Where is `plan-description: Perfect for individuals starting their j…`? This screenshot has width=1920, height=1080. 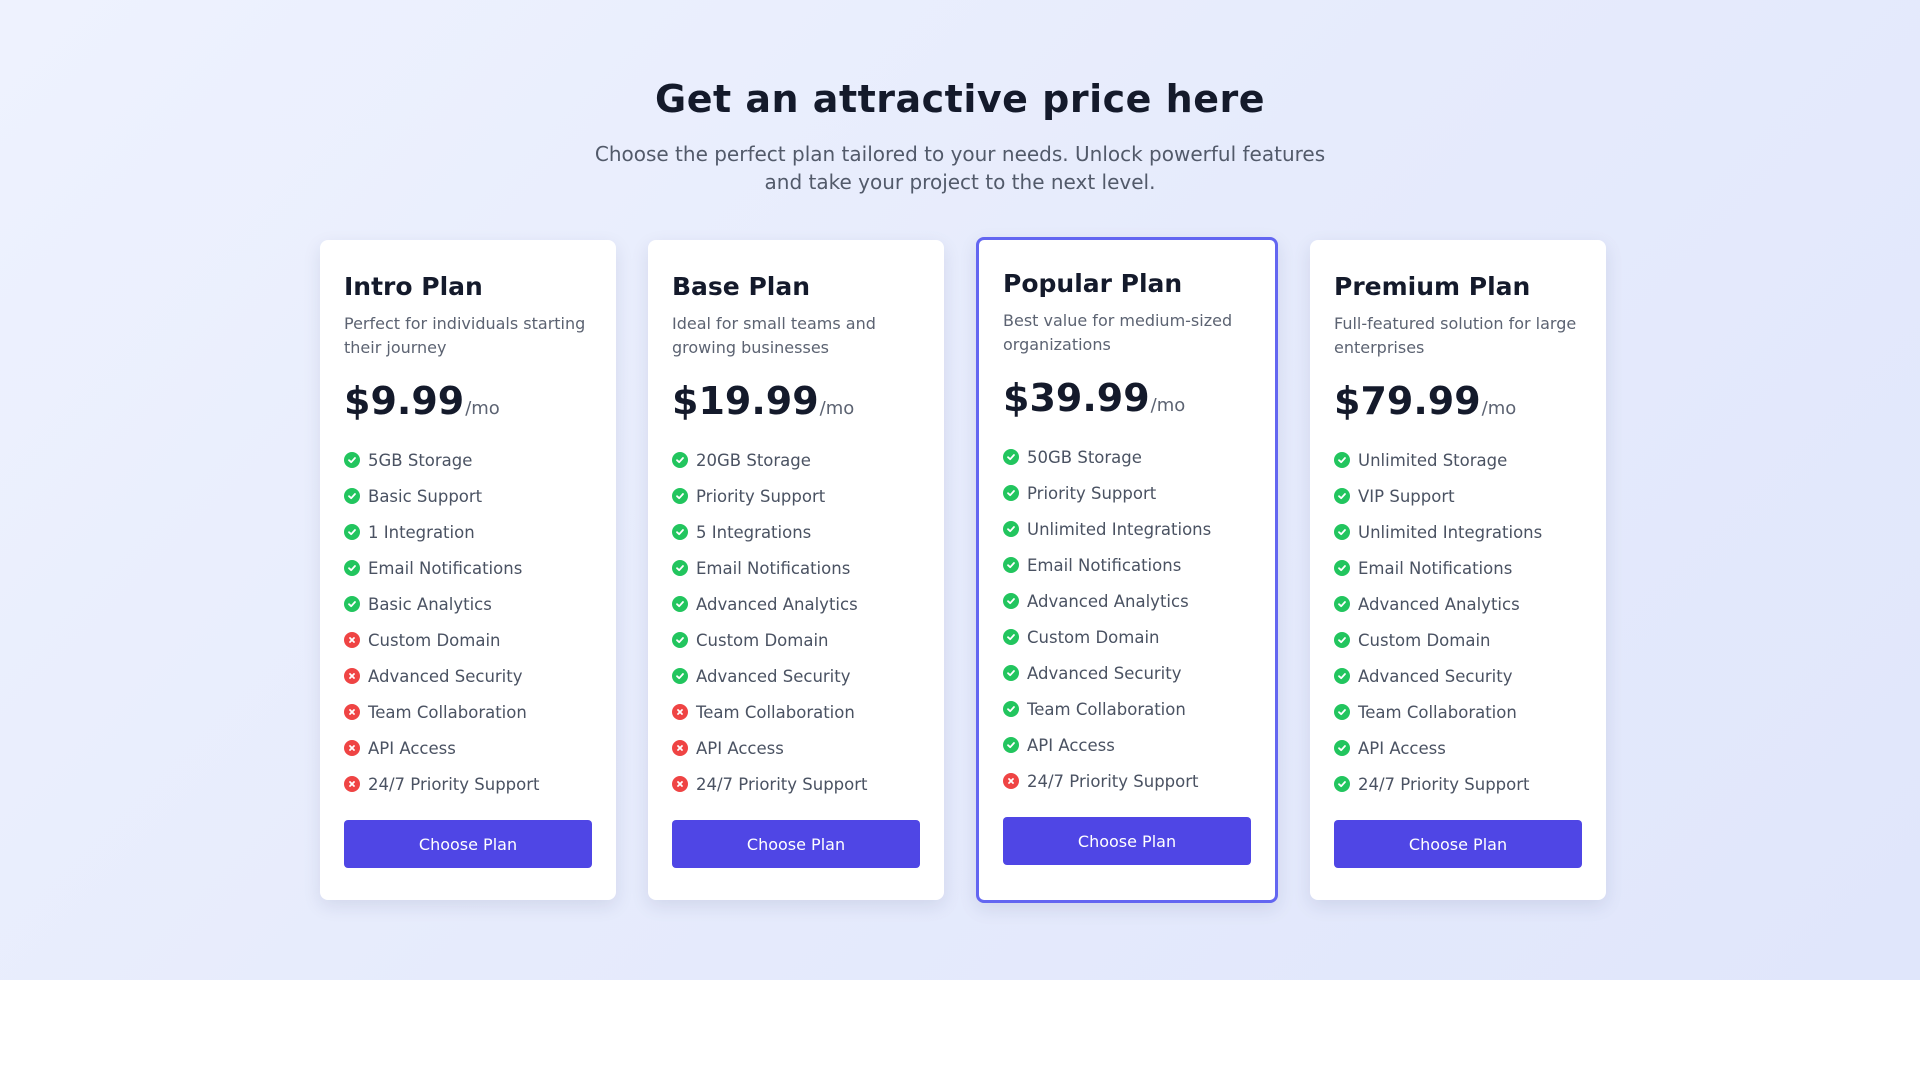
plan-description: Perfect for individuals starting their j… is located at coordinates (465, 335).